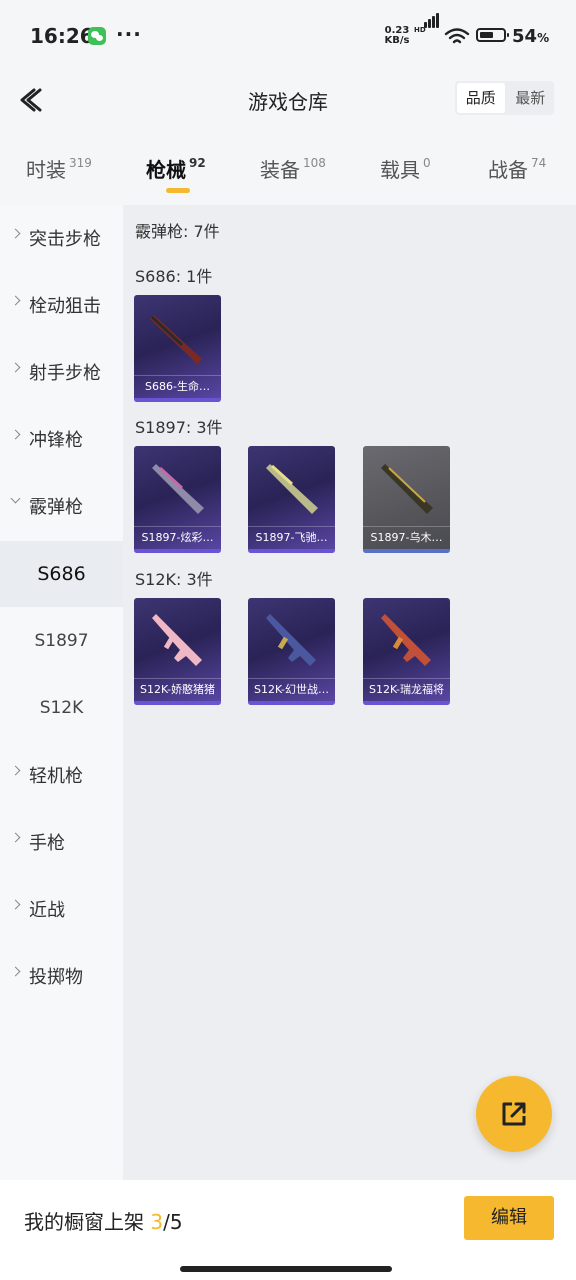 This screenshot has height=1280, width=576. What do you see at coordinates (179, 427) in the screenshot?
I see `group-label-s1897: S1897: 3件` at bounding box center [179, 427].